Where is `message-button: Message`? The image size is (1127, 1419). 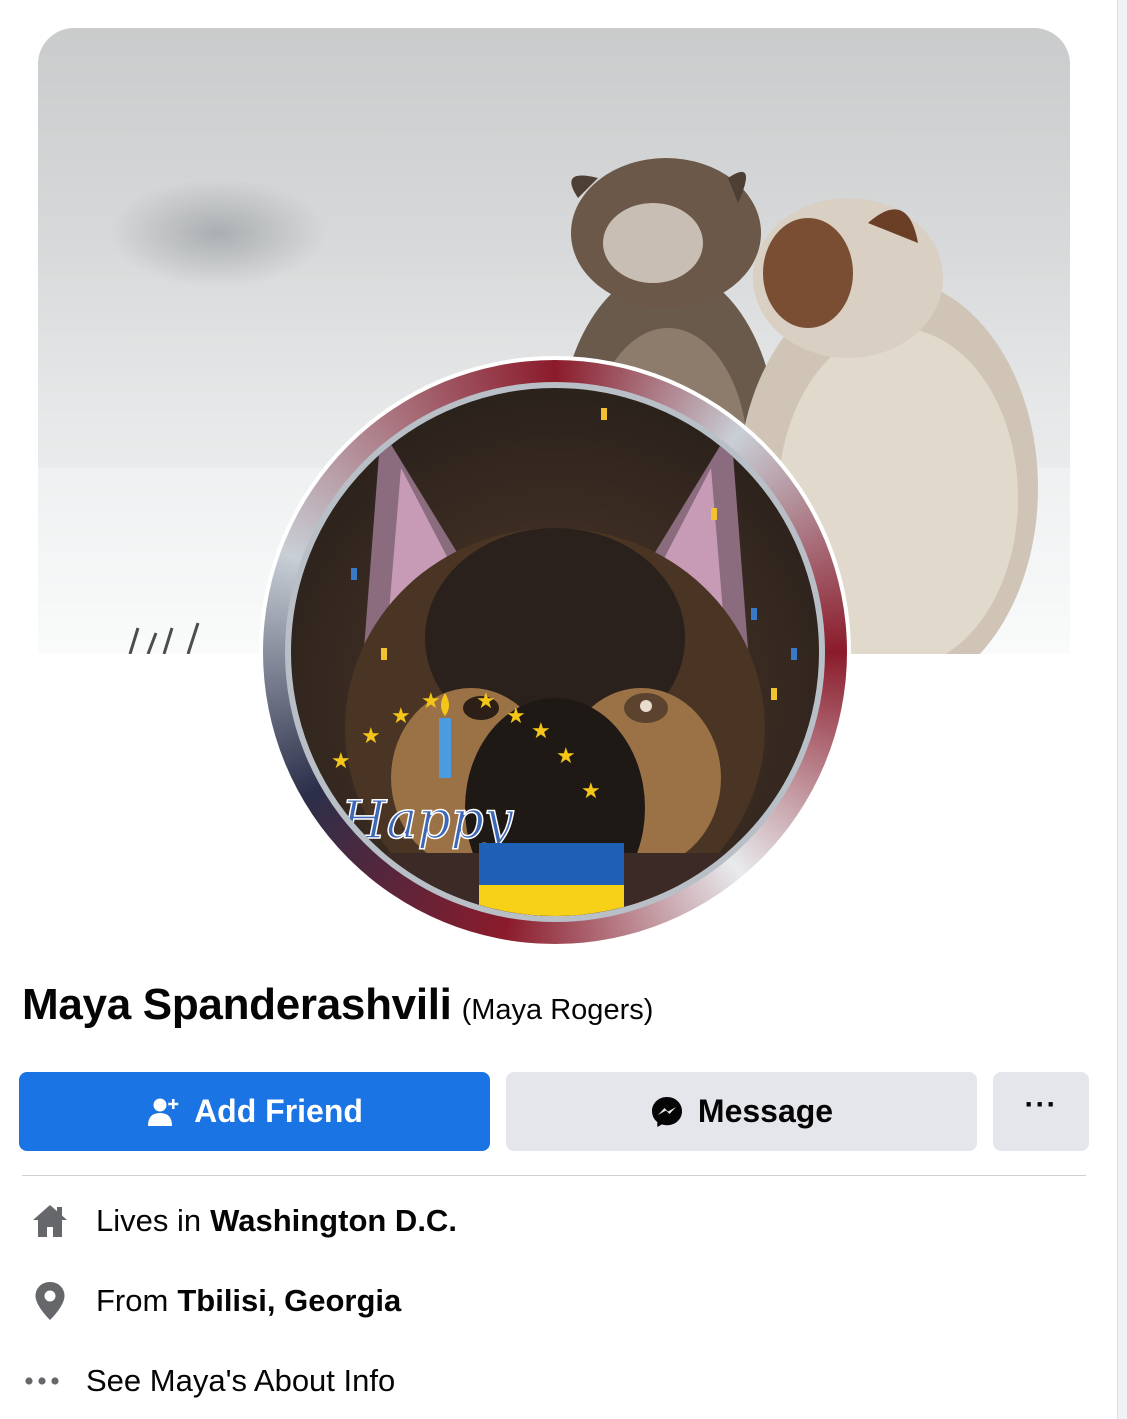 message-button: Message is located at coordinates (741, 1111).